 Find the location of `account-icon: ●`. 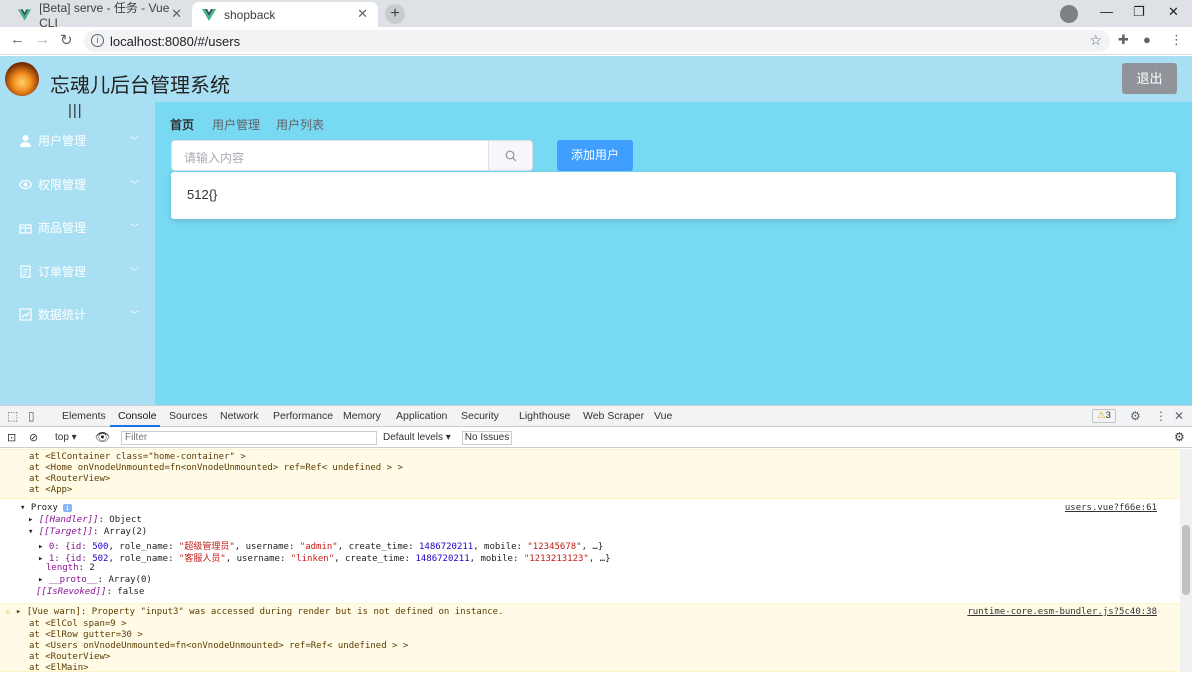

account-icon: ● is located at coordinates (1147, 39).